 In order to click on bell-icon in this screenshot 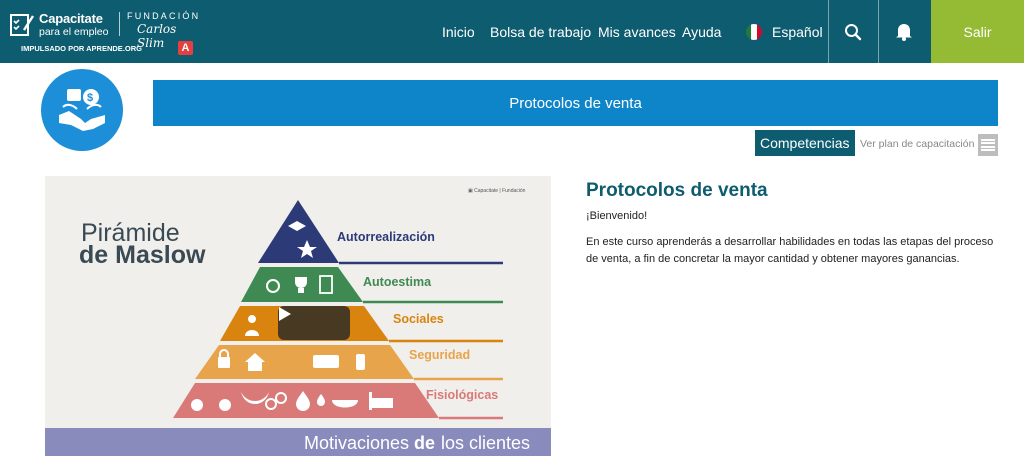, I will do `click(904, 32)`.